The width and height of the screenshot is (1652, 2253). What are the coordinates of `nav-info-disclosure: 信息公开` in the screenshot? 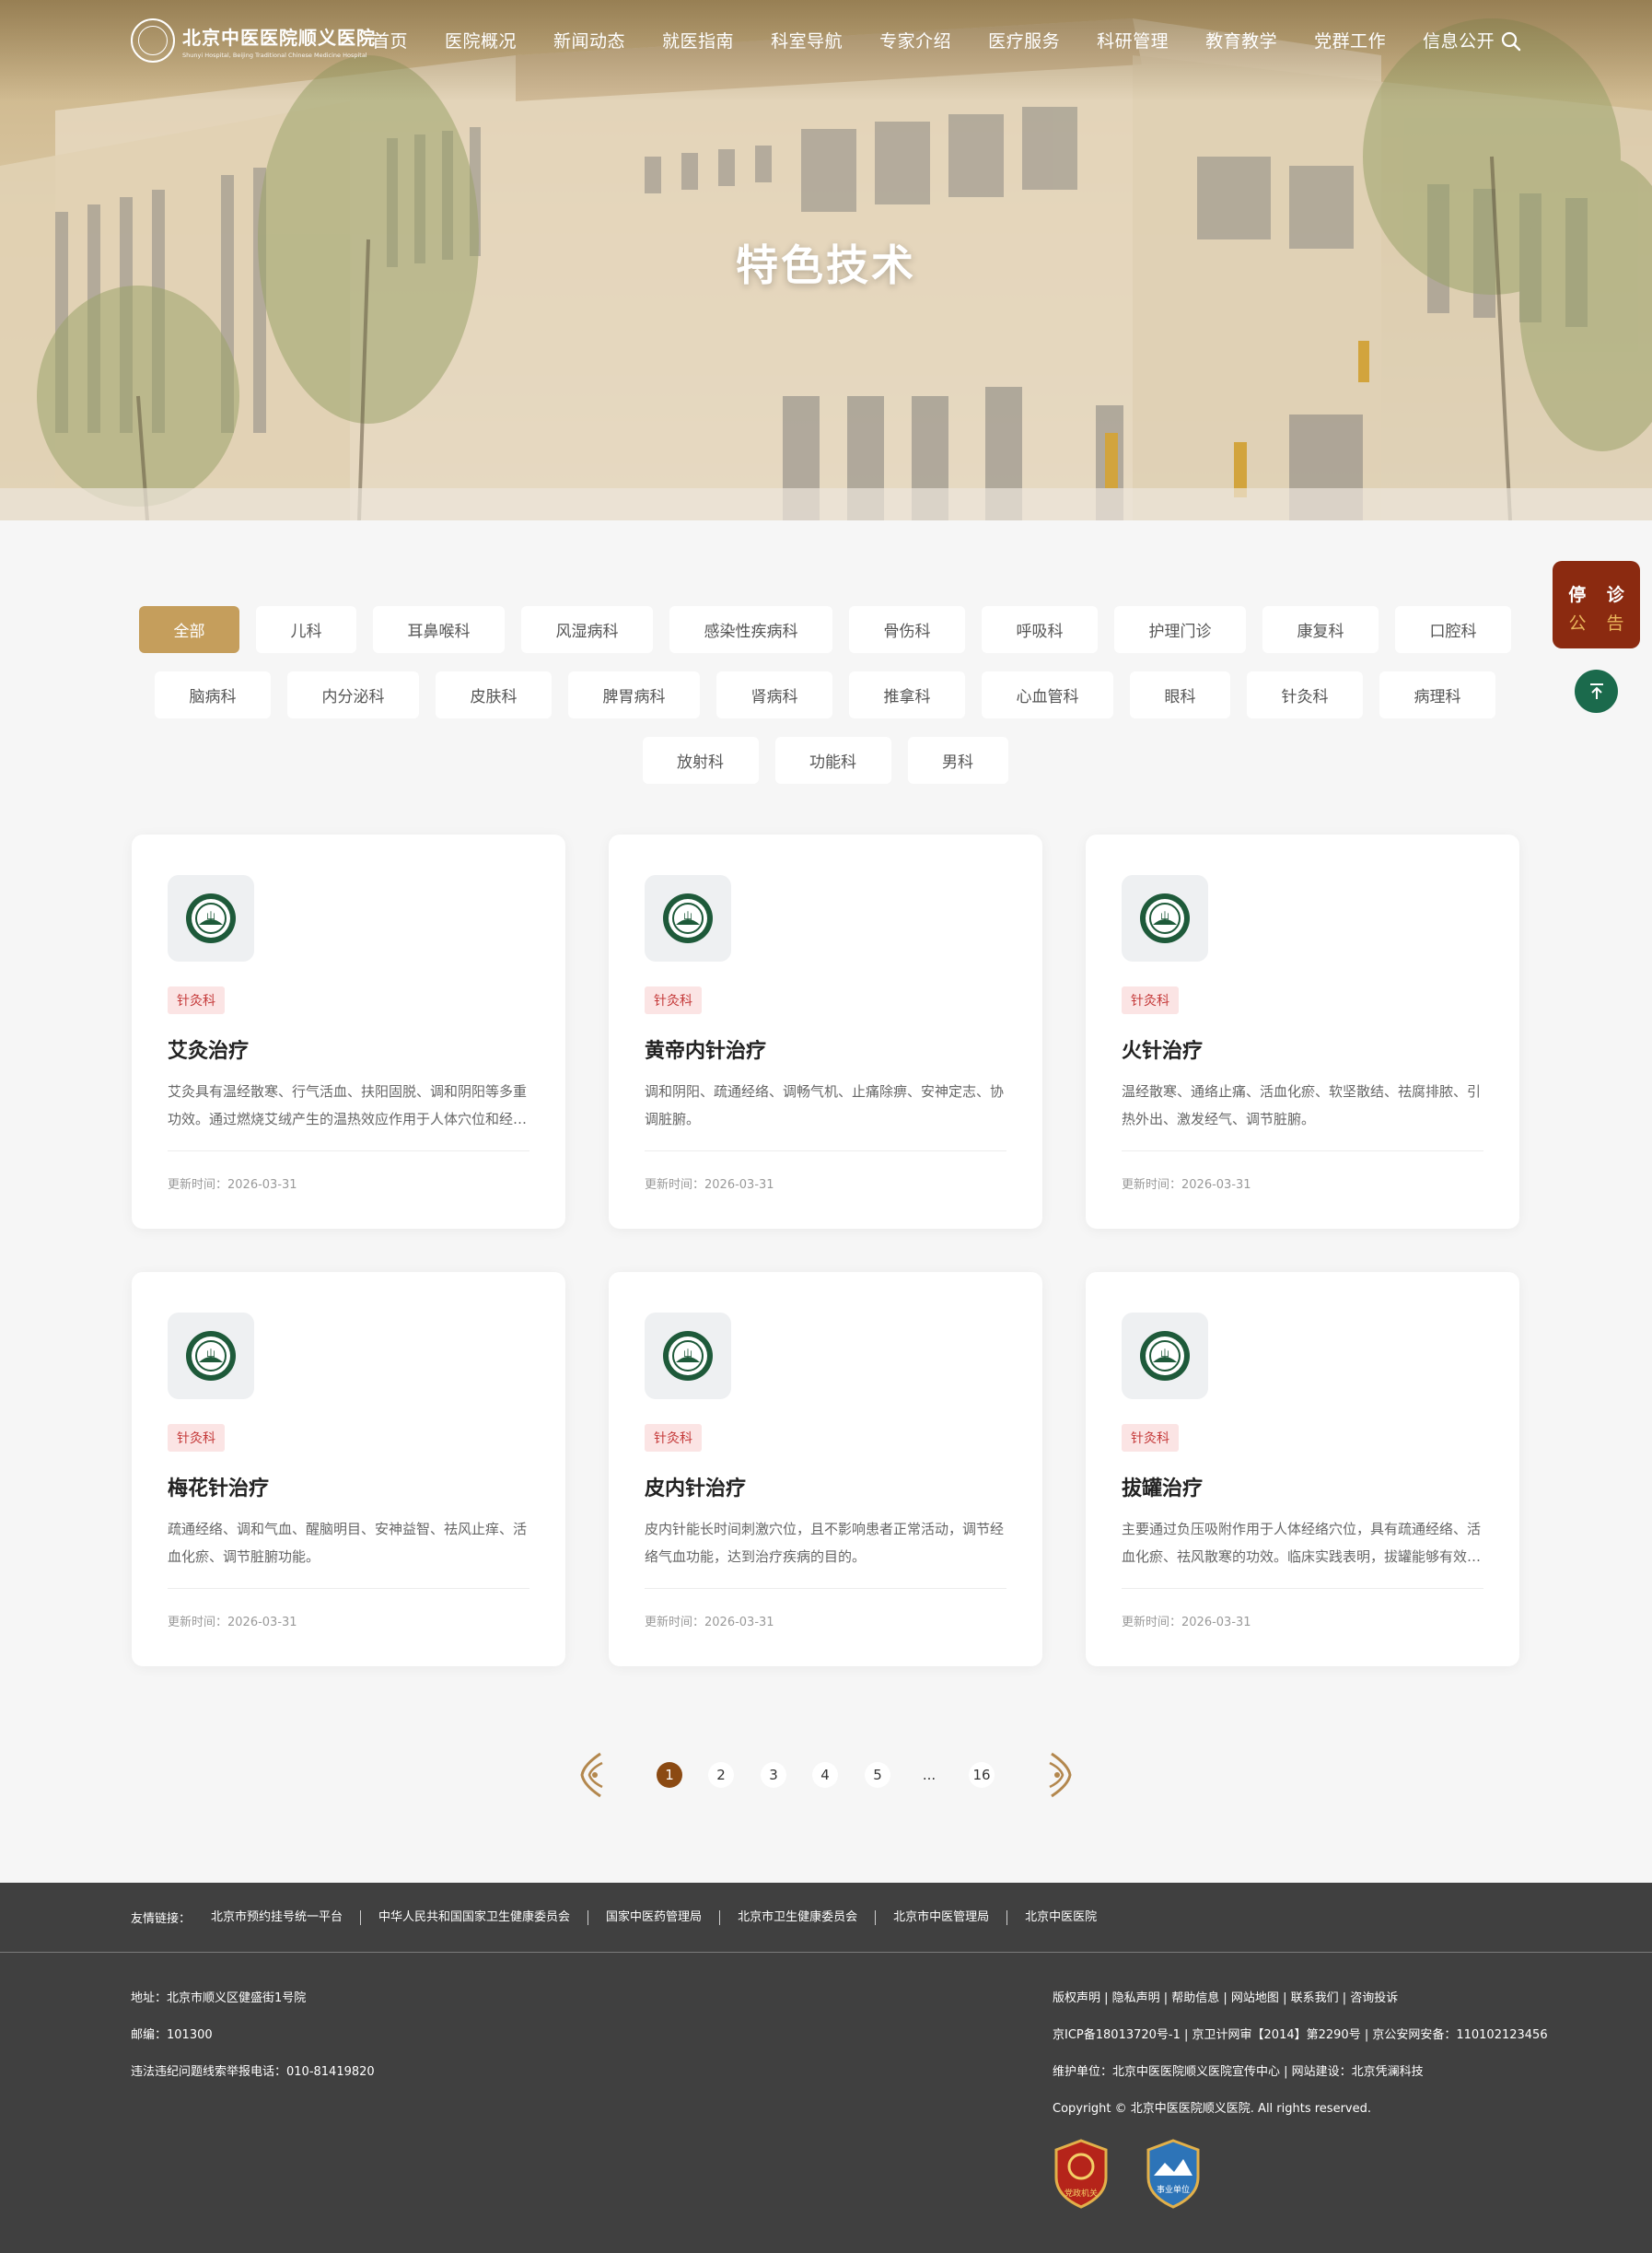 It's located at (1459, 41).